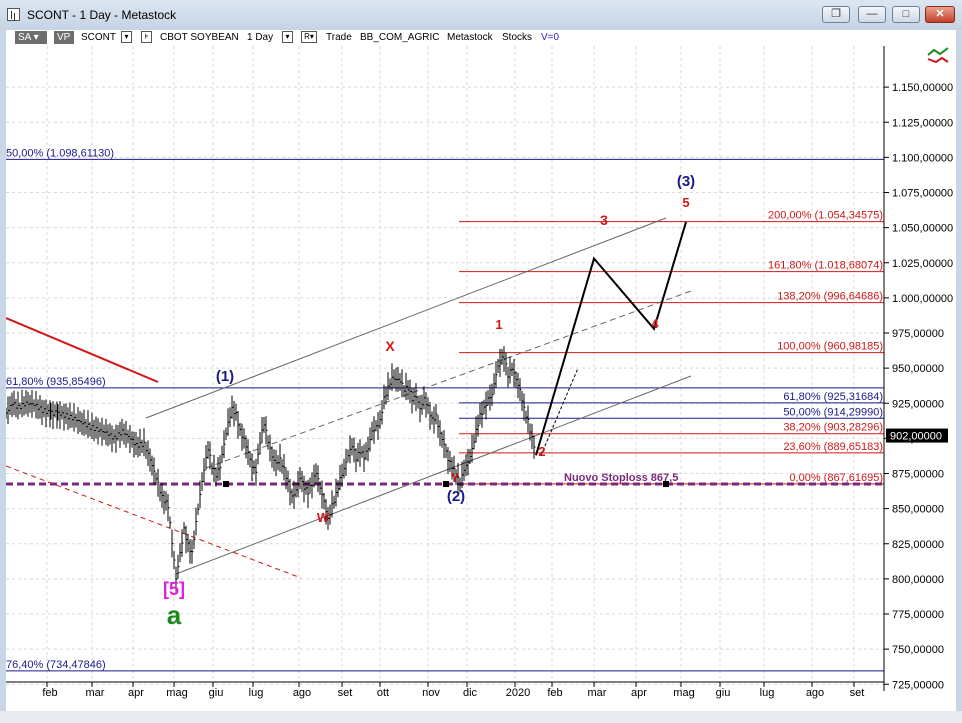 The image size is (962, 723). I want to click on source-text: Metastock, so click(470, 37).